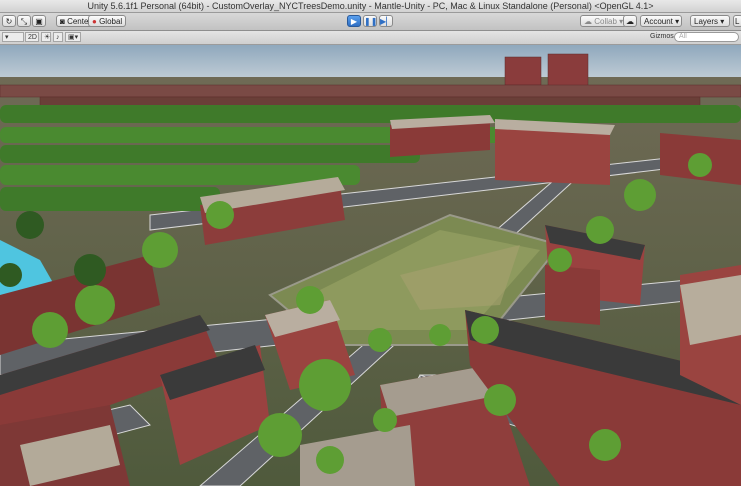 This screenshot has height=486, width=741. What do you see at coordinates (13, 37) in the screenshot?
I see `shading-mode-dropdown: ▾` at bounding box center [13, 37].